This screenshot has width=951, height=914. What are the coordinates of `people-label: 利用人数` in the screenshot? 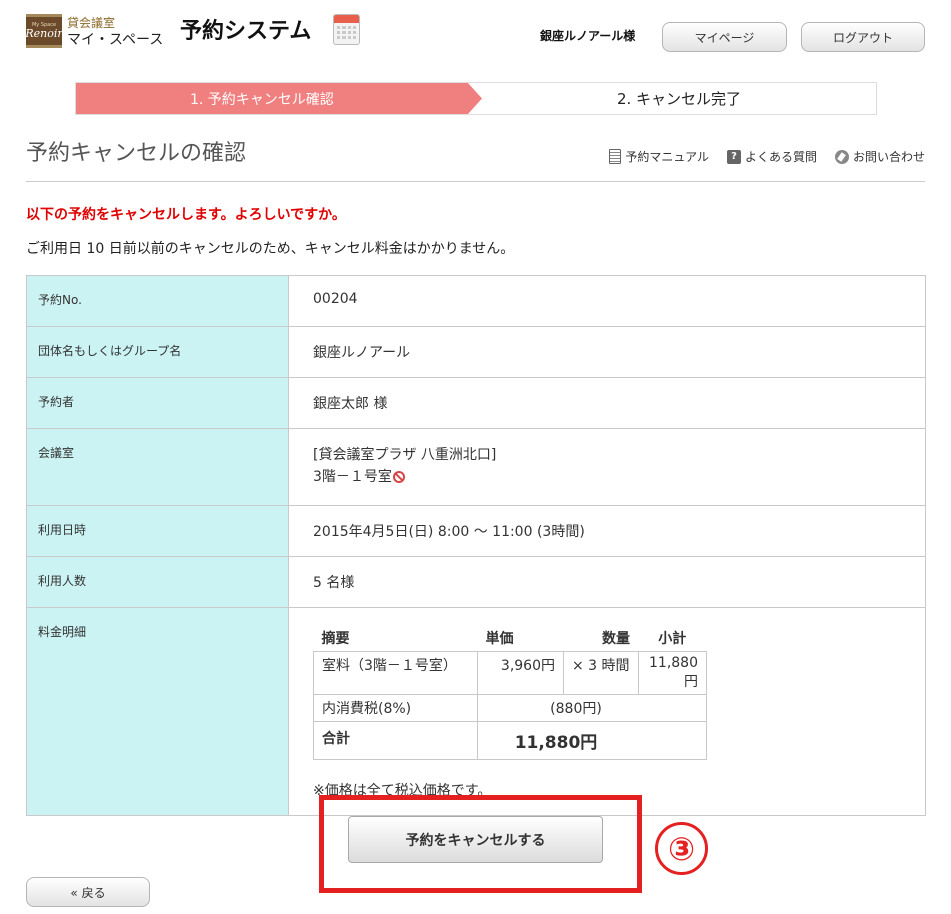 It's located at (157, 582).